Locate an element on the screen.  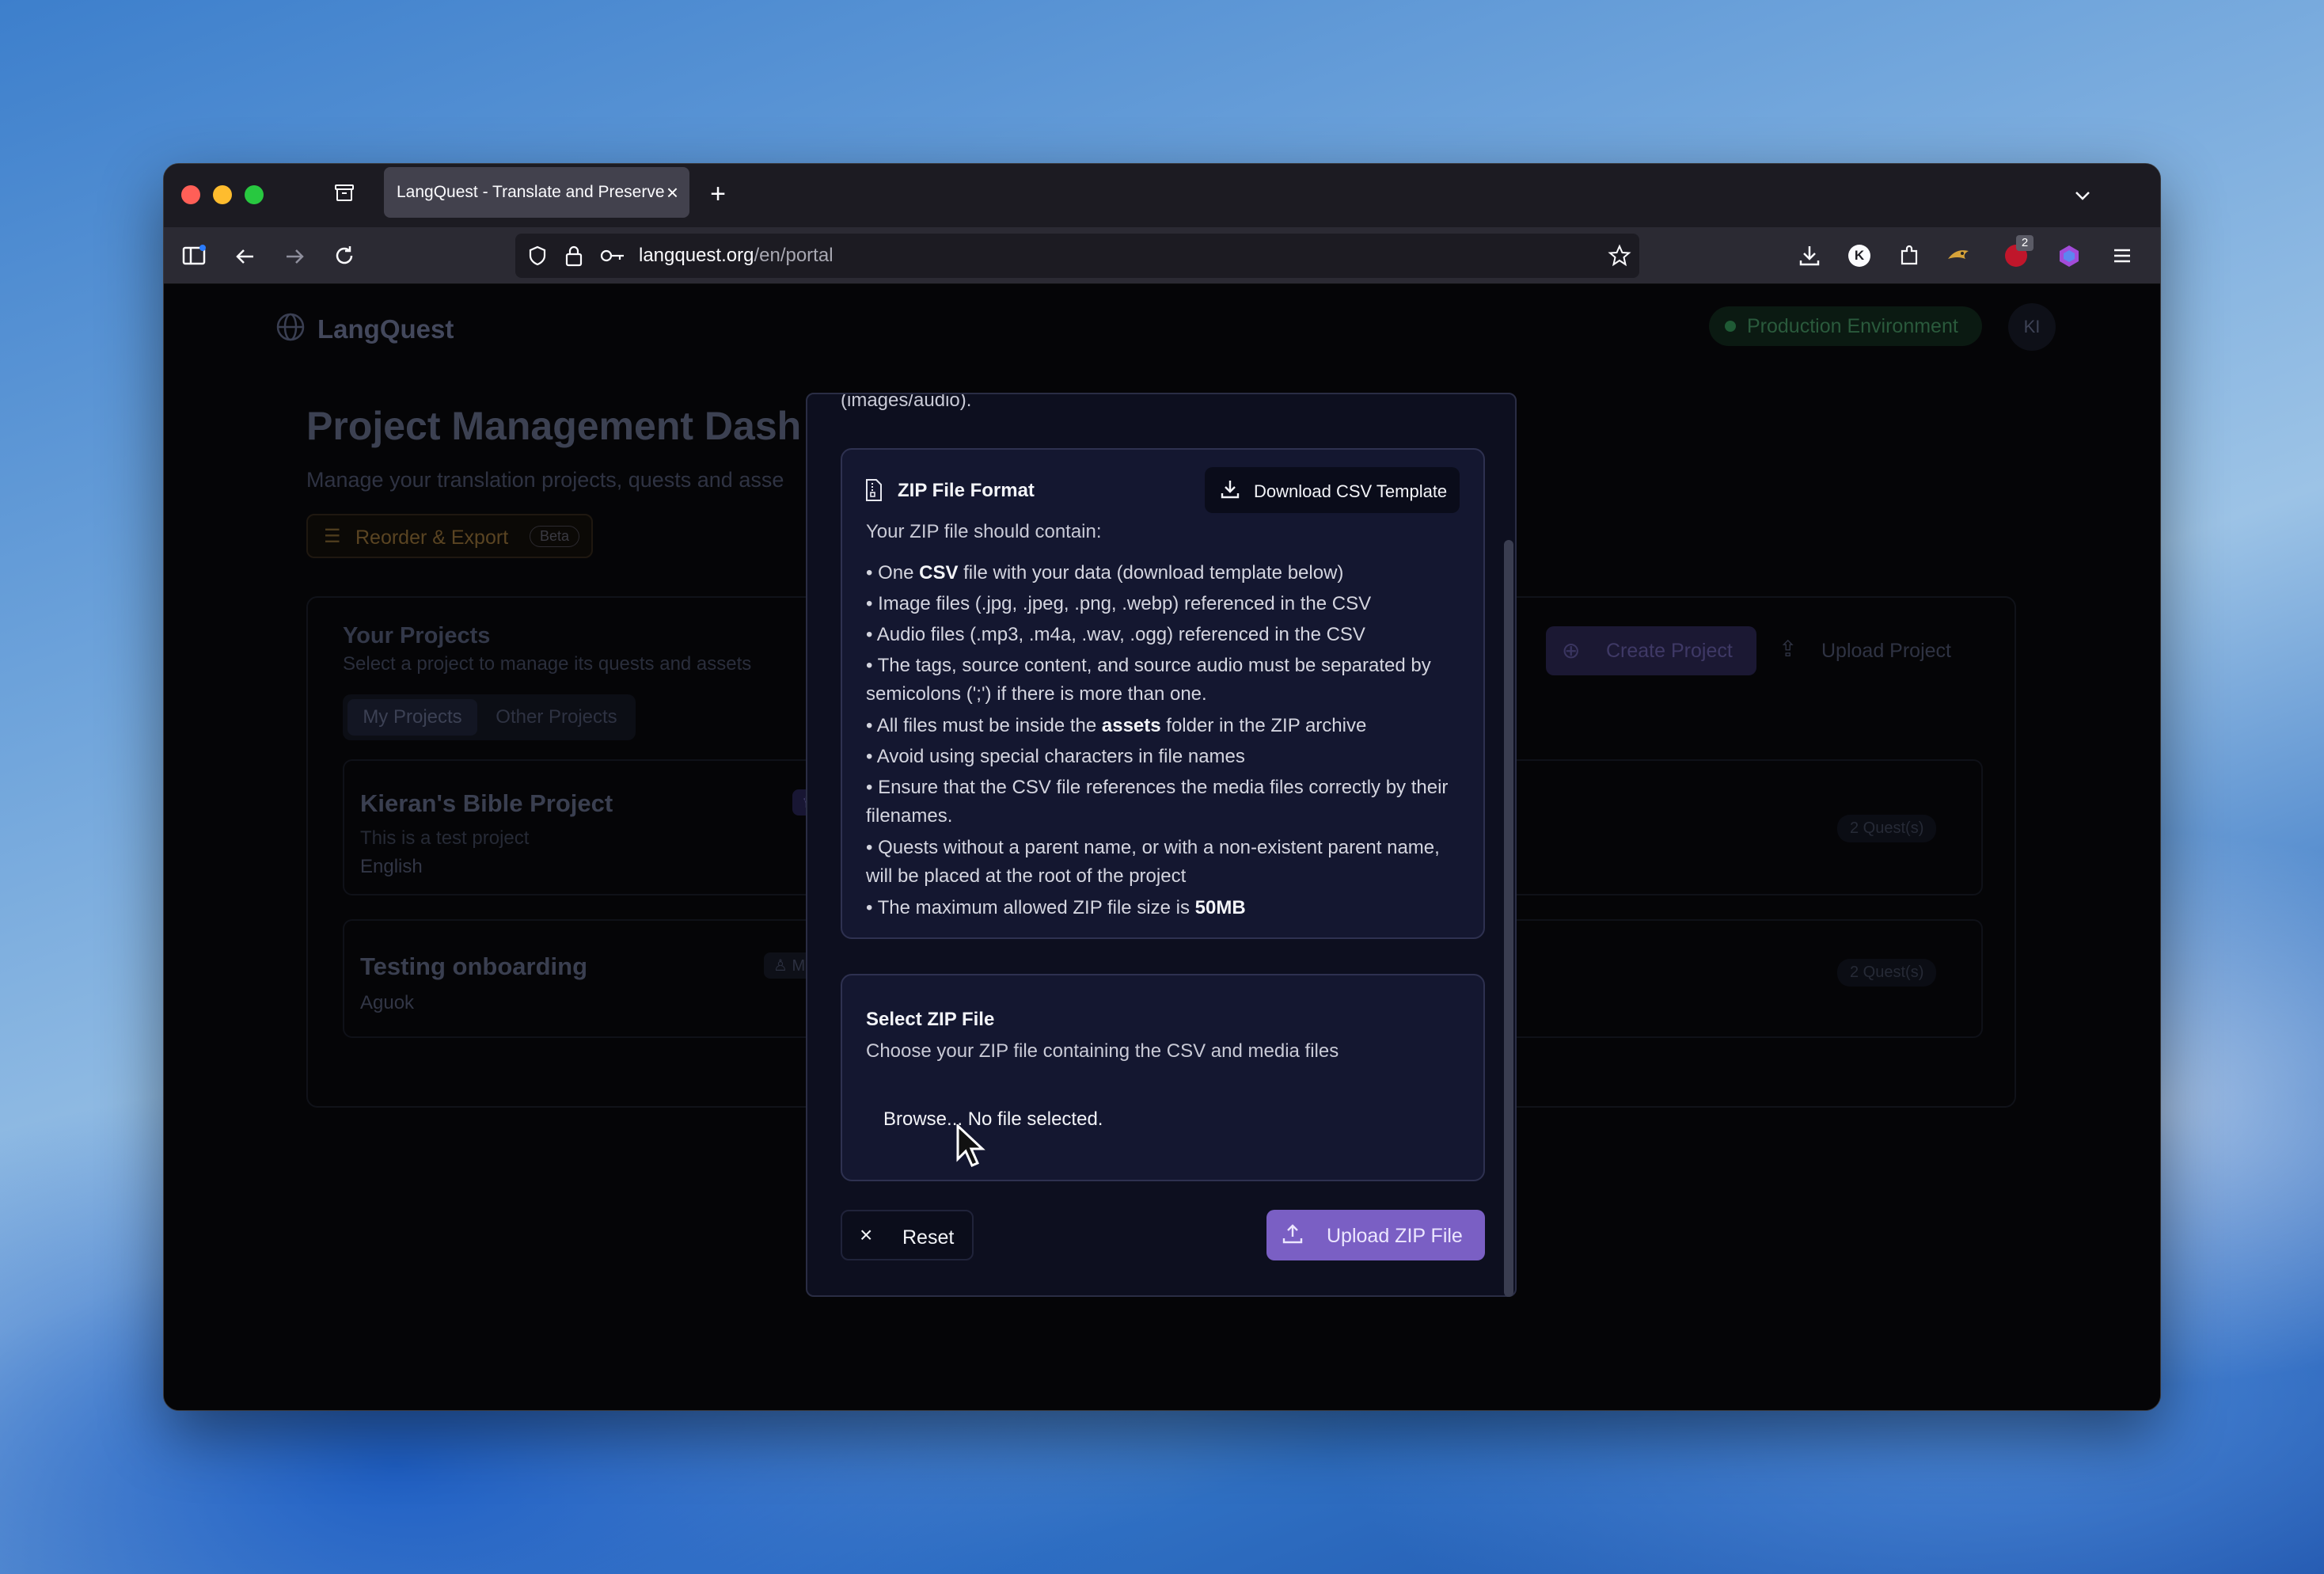
bookmark-star-icon is located at coordinates (1619, 256).